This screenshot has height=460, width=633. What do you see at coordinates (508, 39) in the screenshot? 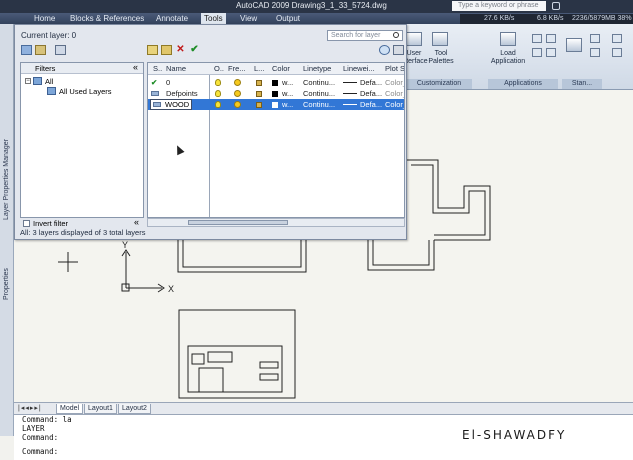
I see `load-application-icon` at bounding box center [508, 39].